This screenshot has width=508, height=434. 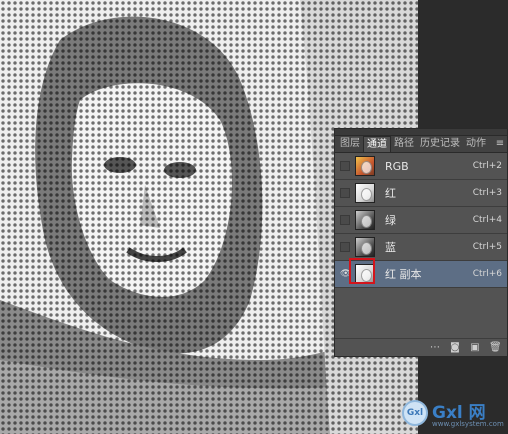 What do you see at coordinates (377, 144) in the screenshot?
I see `tab-channels: 通道` at bounding box center [377, 144].